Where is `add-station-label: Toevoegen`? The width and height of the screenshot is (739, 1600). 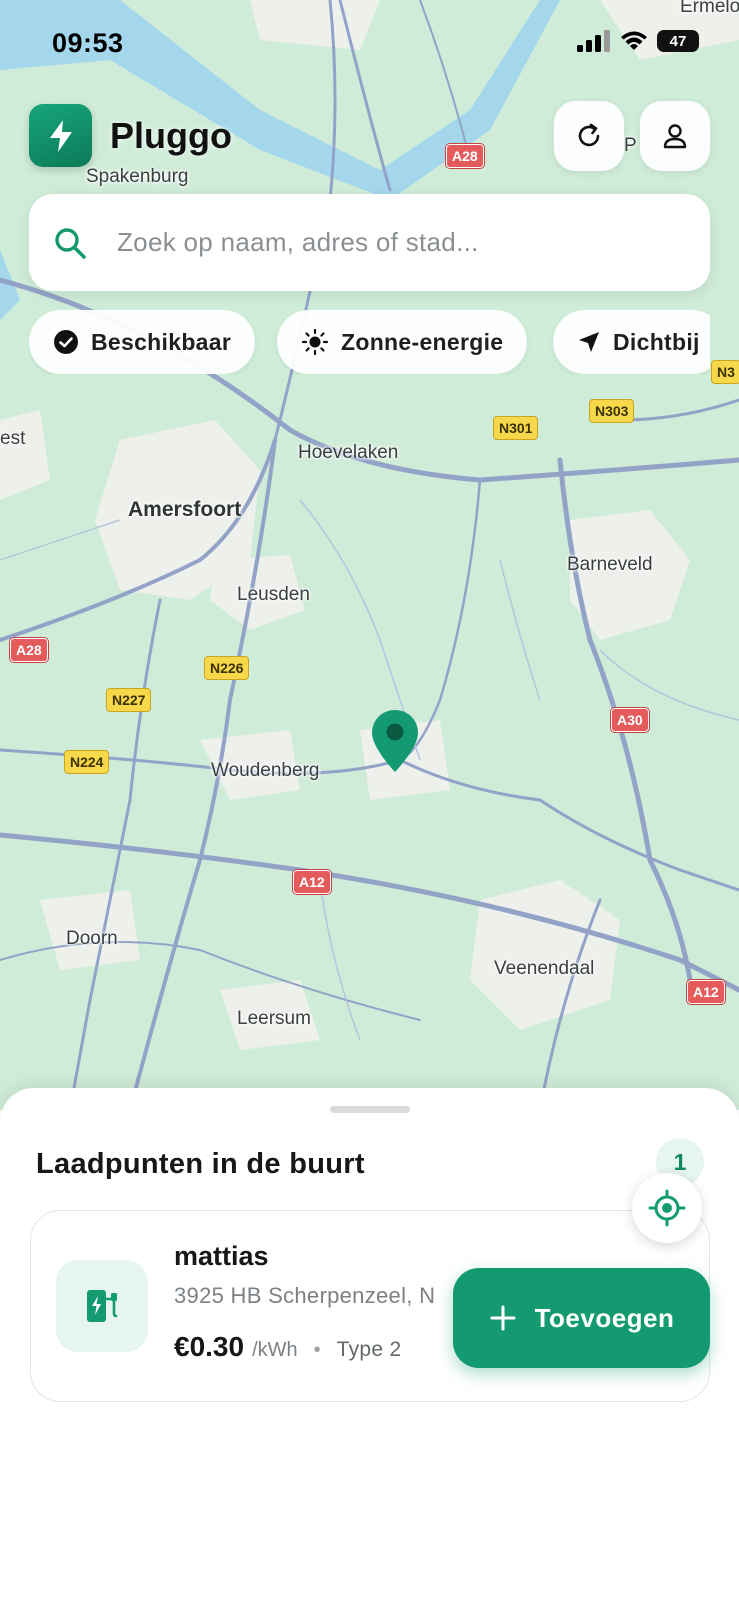 add-station-label: Toevoegen is located at coordinates (604, 1317).